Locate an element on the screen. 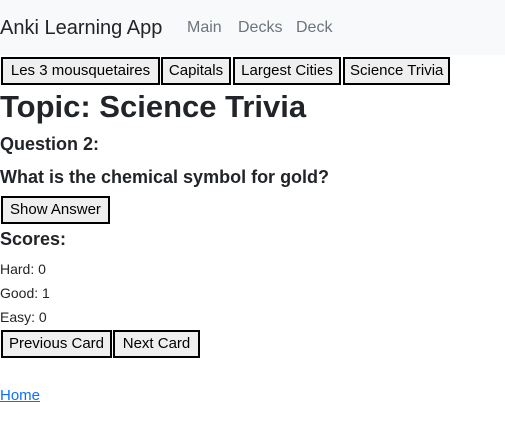  deck-button-largest-cities: Largest Cities is located at coordinates (287, 71).